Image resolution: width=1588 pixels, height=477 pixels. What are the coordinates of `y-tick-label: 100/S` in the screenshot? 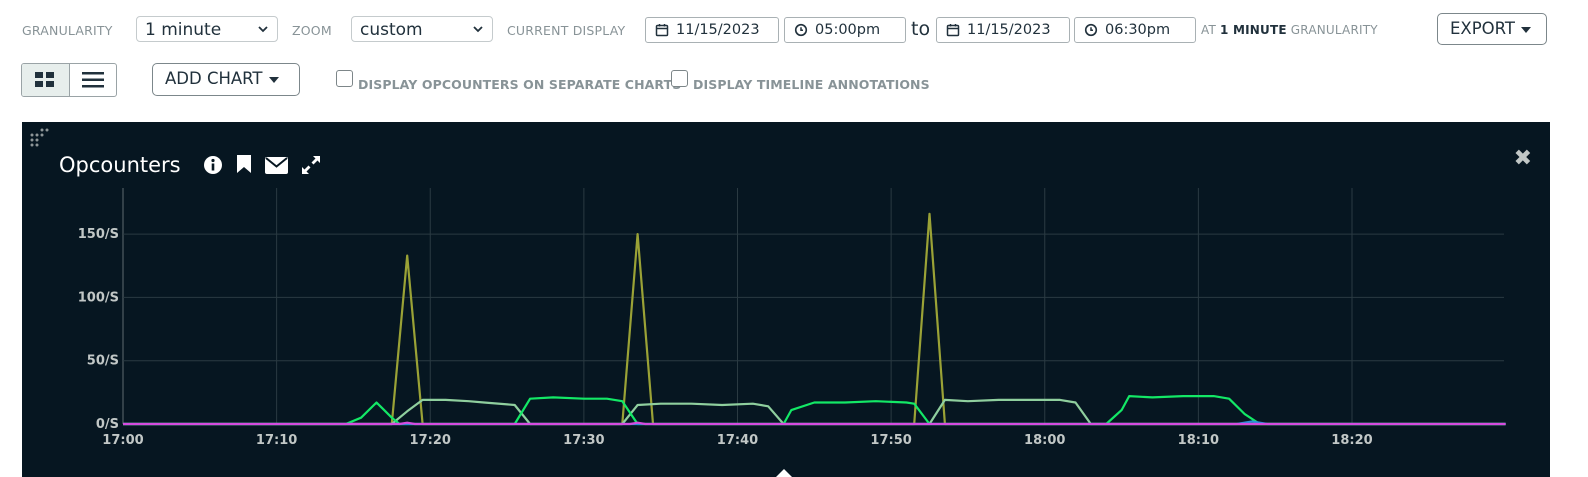 It's located at (98, 297).